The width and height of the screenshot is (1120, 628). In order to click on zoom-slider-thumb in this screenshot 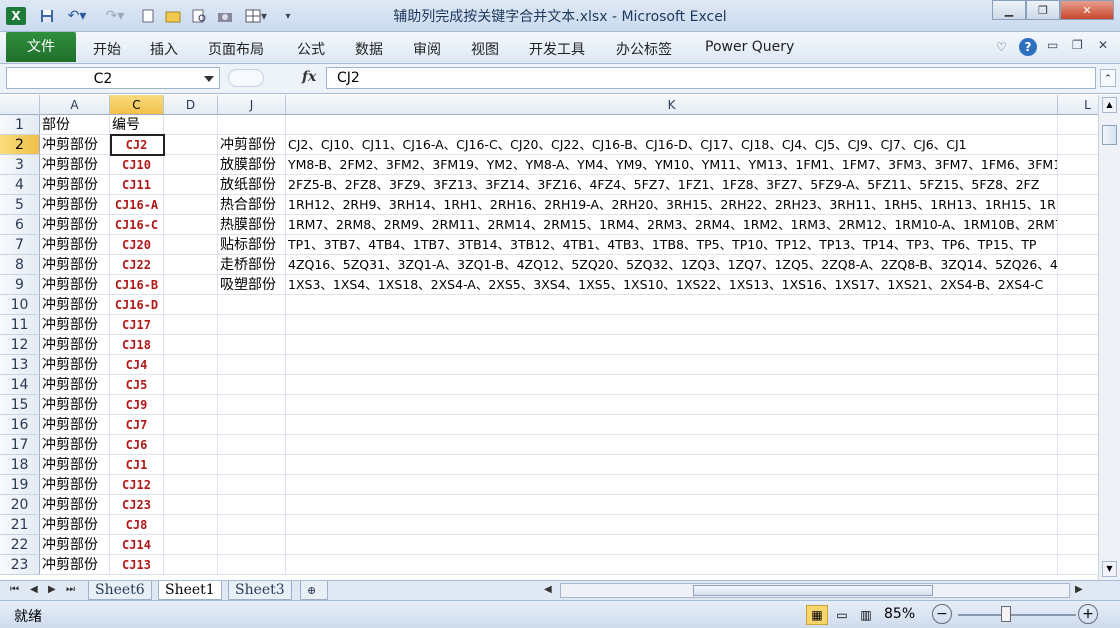, I will do `click(1006, 614)`.